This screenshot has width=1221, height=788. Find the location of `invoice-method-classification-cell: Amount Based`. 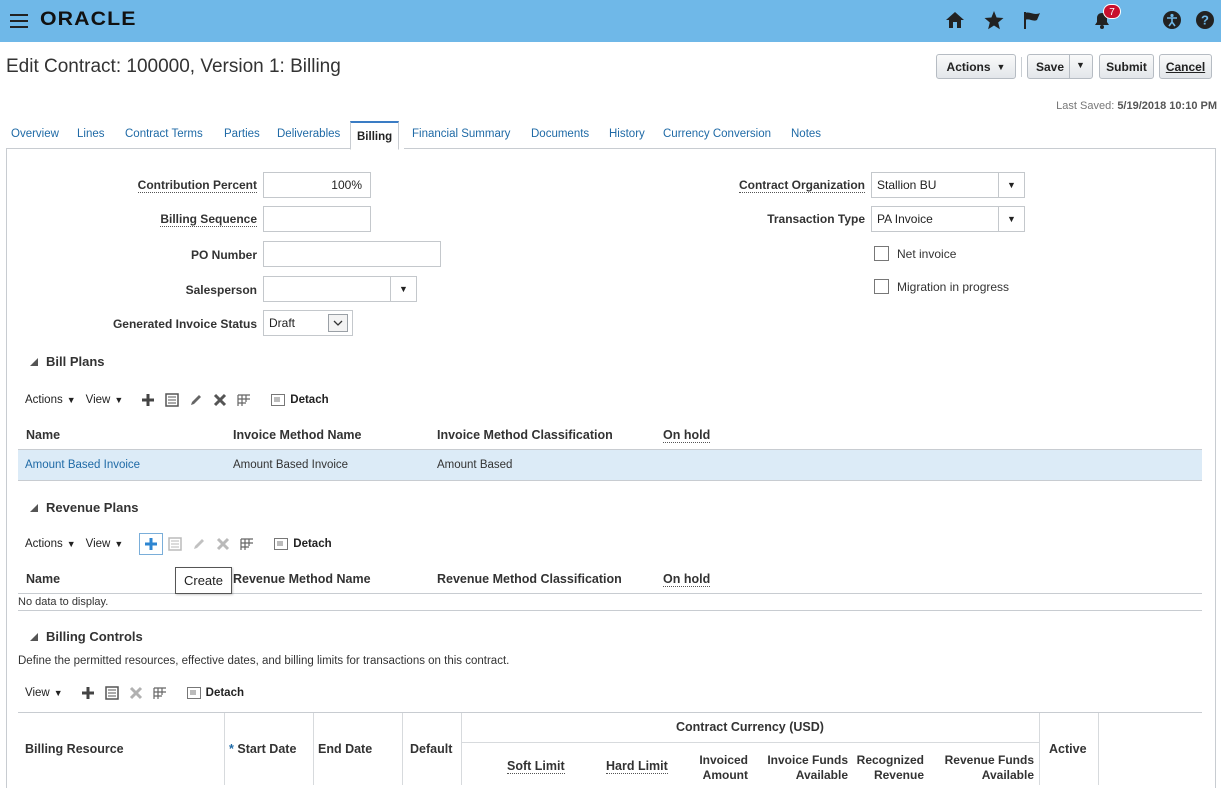

invoice-method-classification-cell: Amount Based is located at coordinates (475, 465).